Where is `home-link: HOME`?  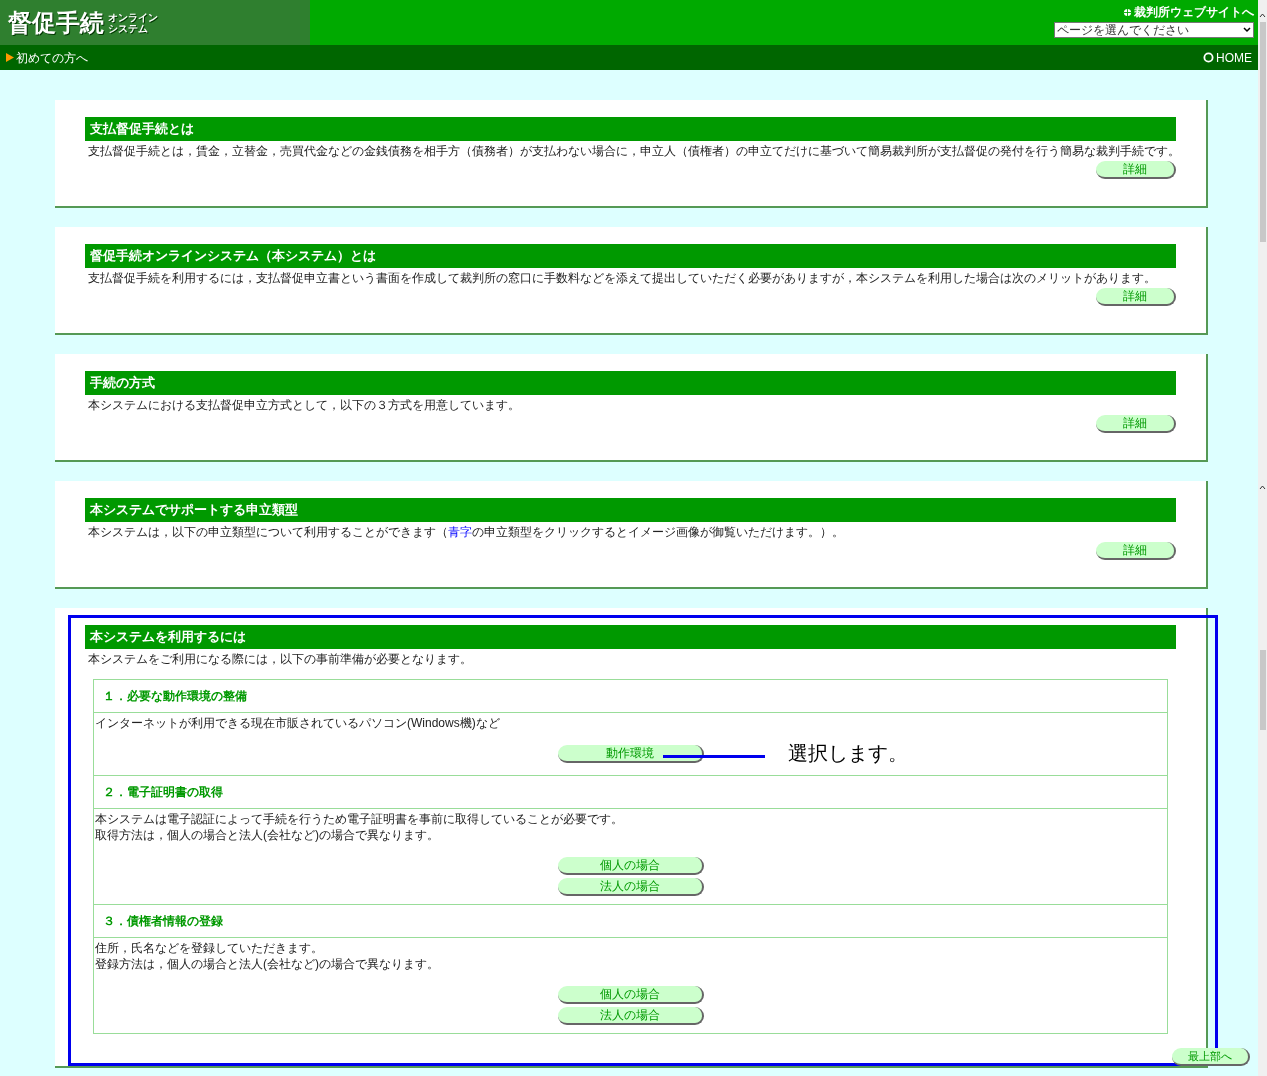
home-link: HOME is located at coordinates (1227, 57).